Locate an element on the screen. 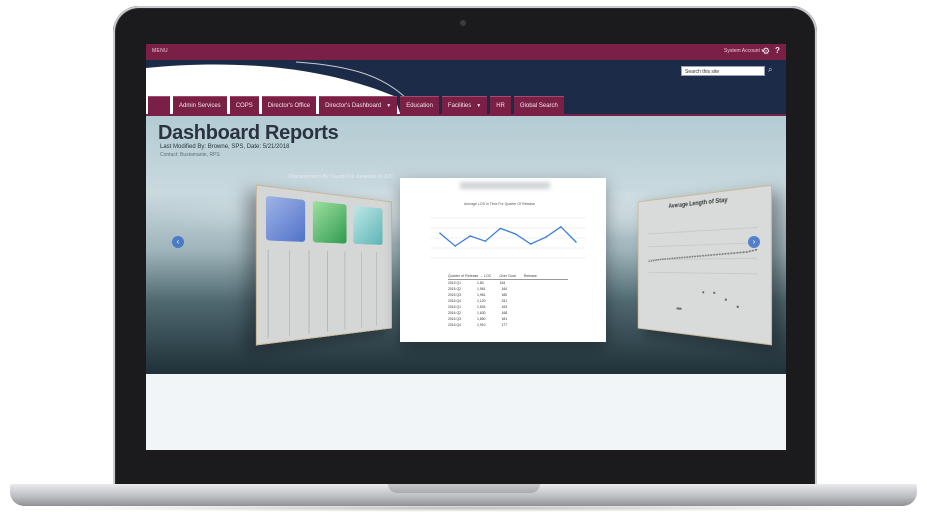  table-cell: 1,910 is located at coordinates (481, 325).